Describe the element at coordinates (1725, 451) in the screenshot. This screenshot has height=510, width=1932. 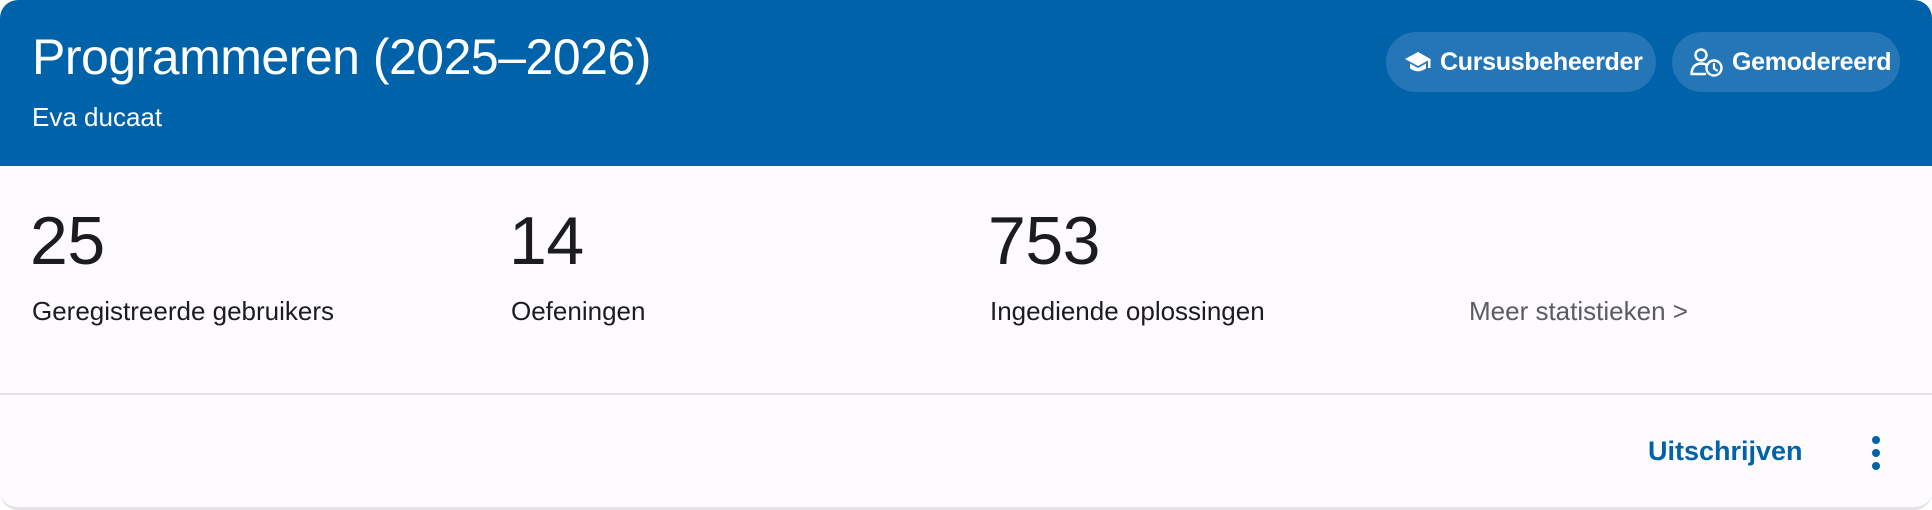
I see `unsubscribe-button: Uitschrijven` at that location.